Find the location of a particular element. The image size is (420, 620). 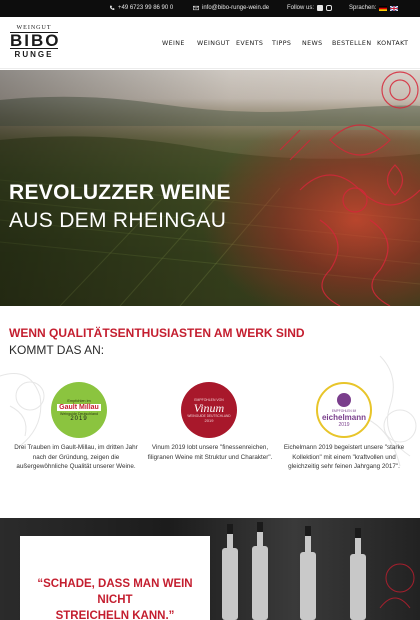

nav-item-tipps: TIPPS is located at coordinates (281, 43).